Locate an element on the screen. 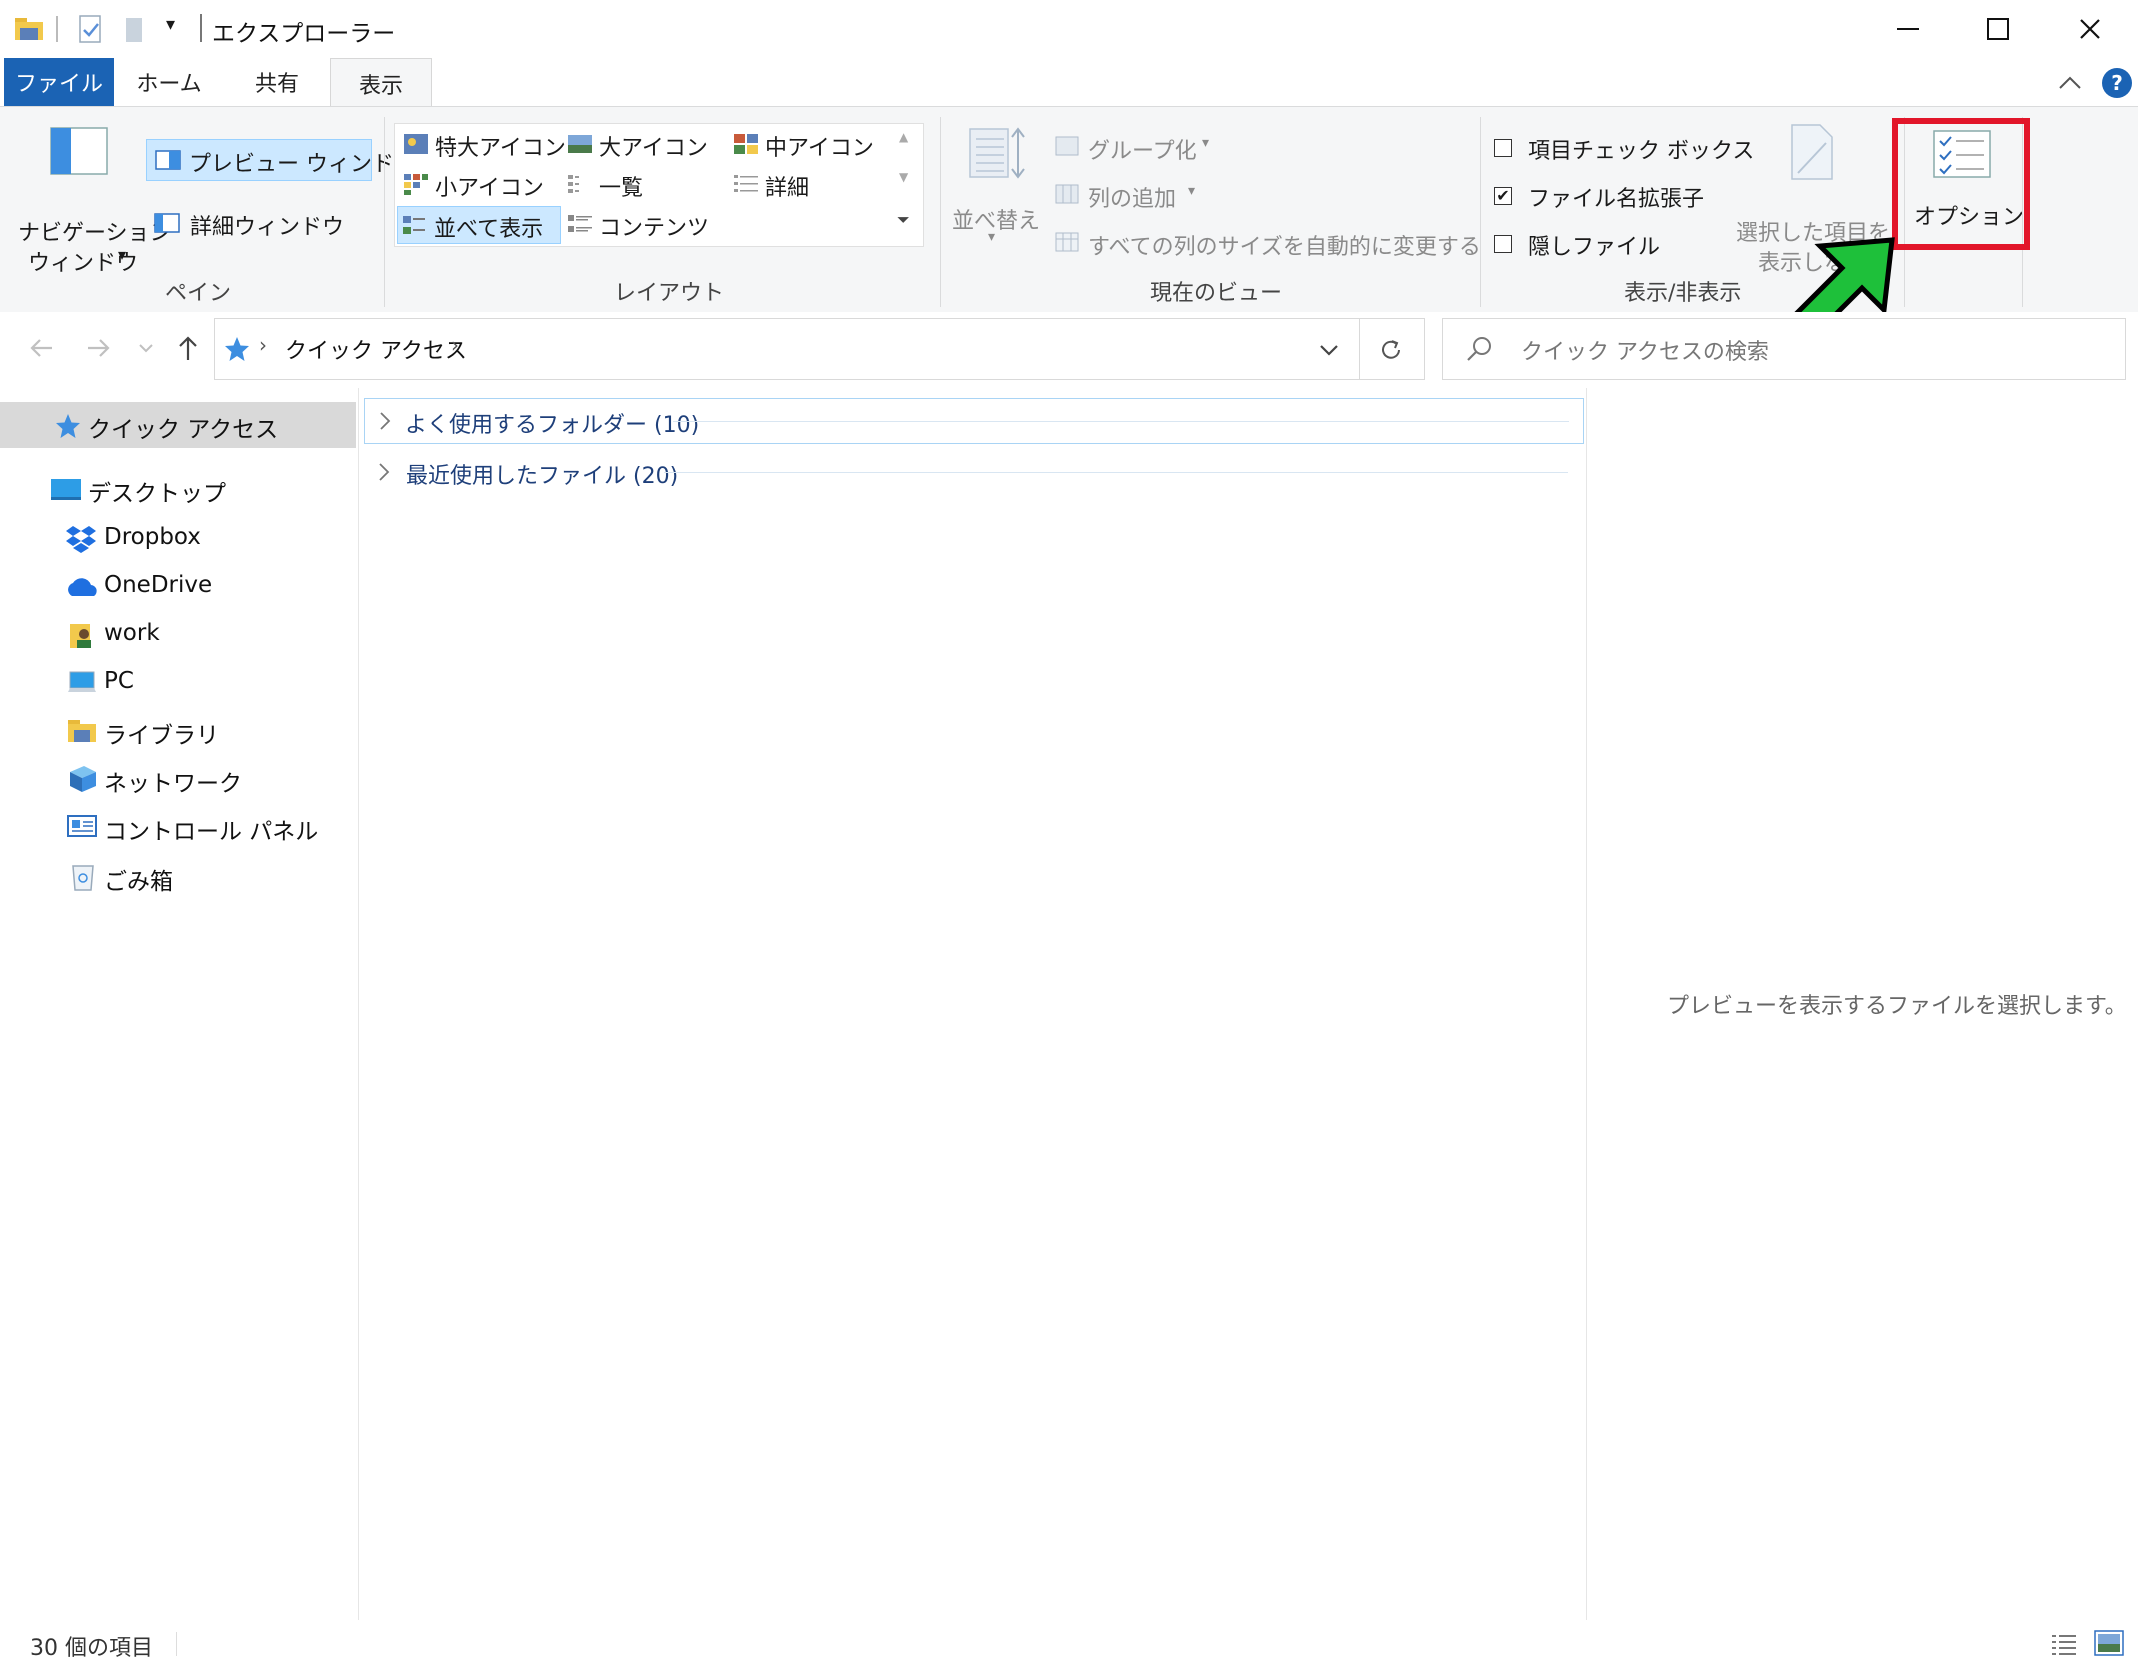 Image resolution: width=2138 pixels, height=1670 pixels. help-icon: ? is located at coordinates (2117, 83).